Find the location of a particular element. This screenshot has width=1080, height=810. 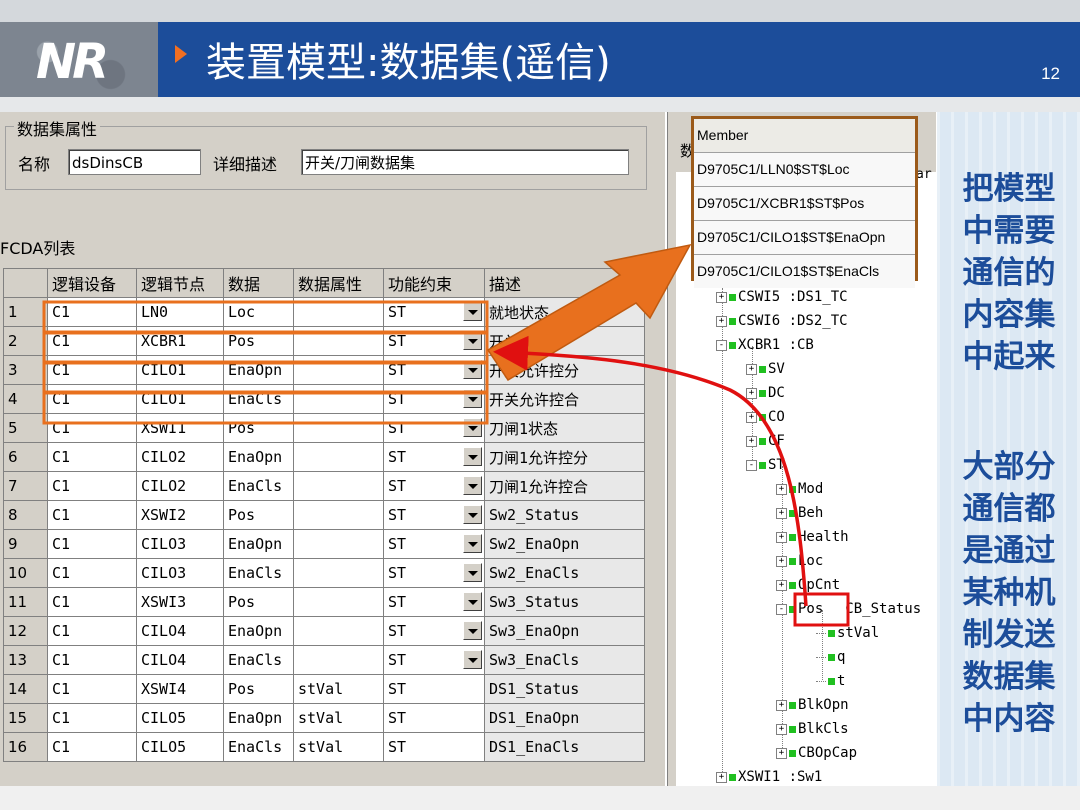

logical-node-cell: XSWI1 is located at coordinates (180, 428).